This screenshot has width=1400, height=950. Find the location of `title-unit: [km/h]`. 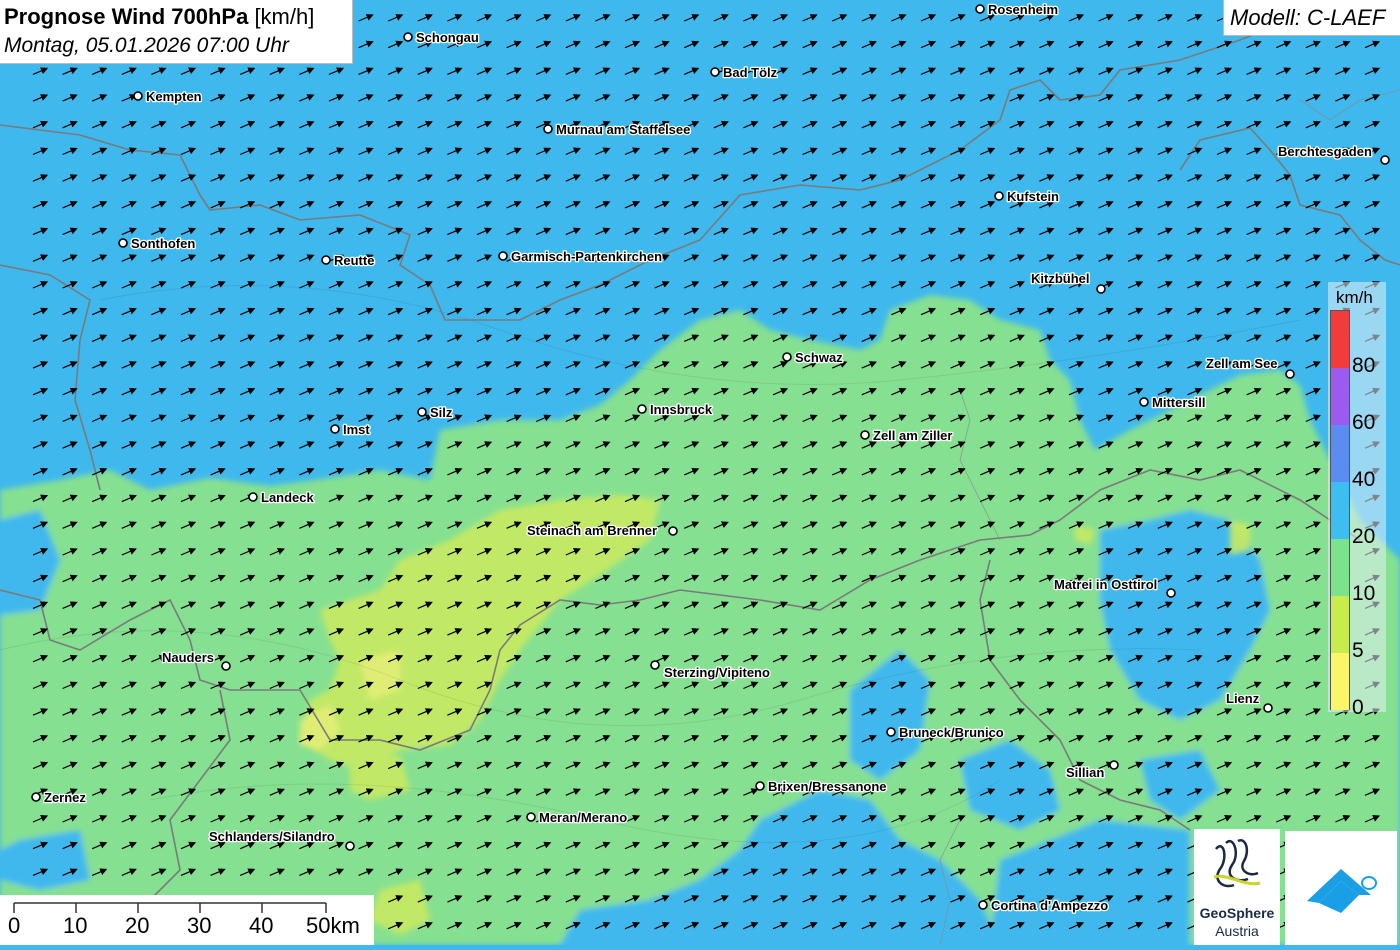

title-unit: [km/h] is located at coordinates (284, 16).